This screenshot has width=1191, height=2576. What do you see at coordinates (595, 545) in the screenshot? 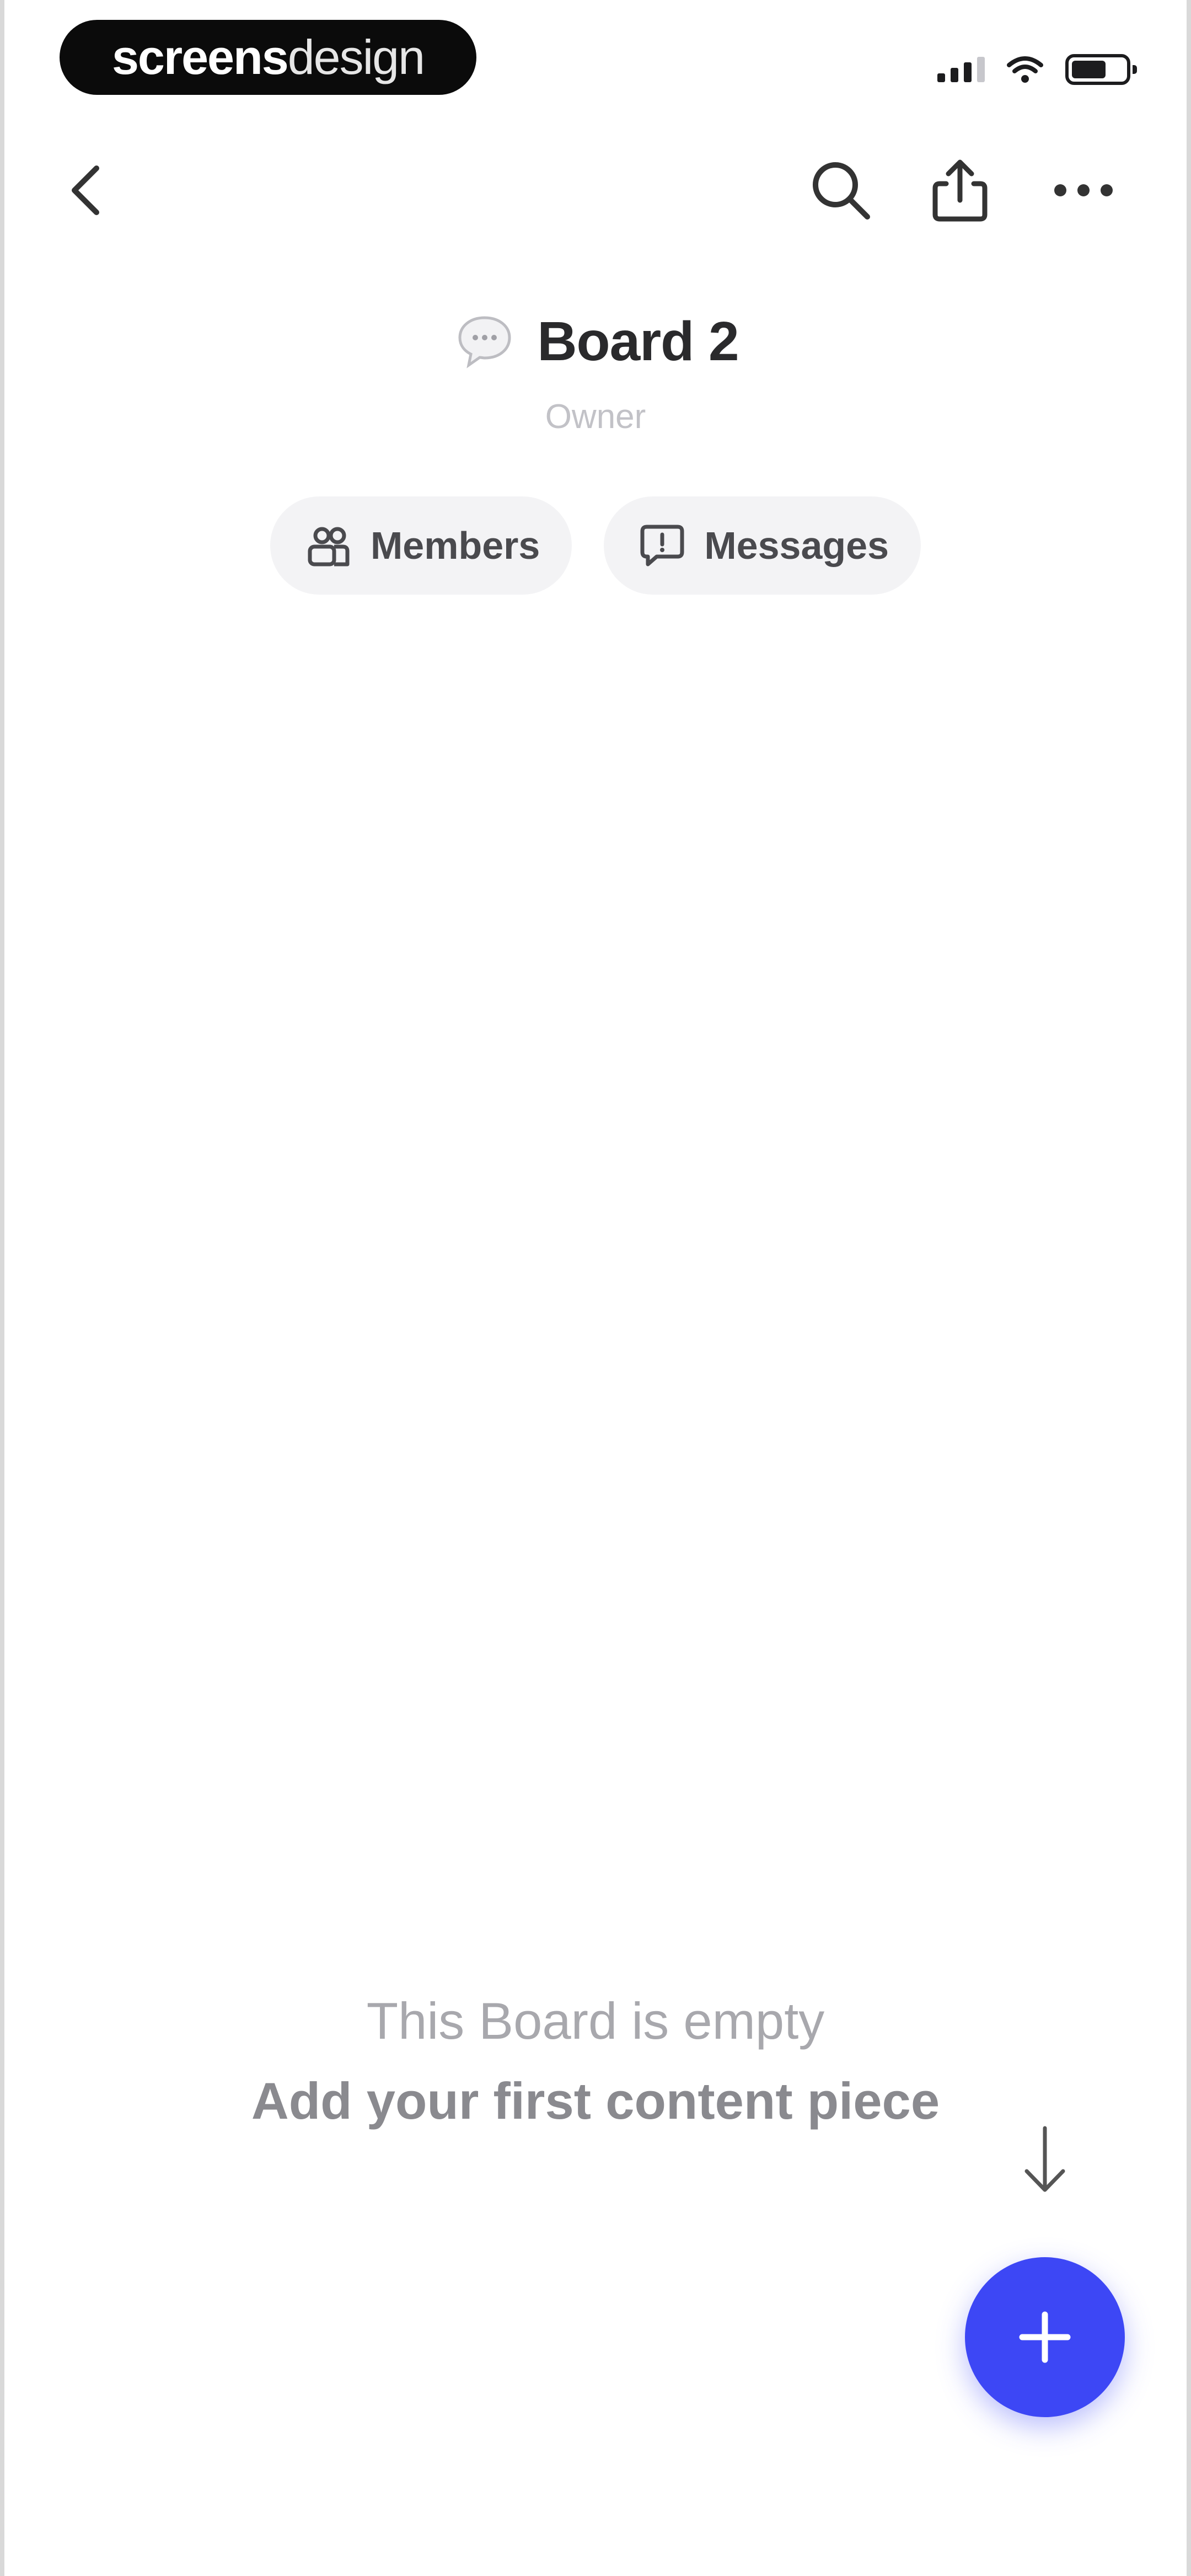
I see `board-actions: Members Messages` at bounding box center [595, 545].